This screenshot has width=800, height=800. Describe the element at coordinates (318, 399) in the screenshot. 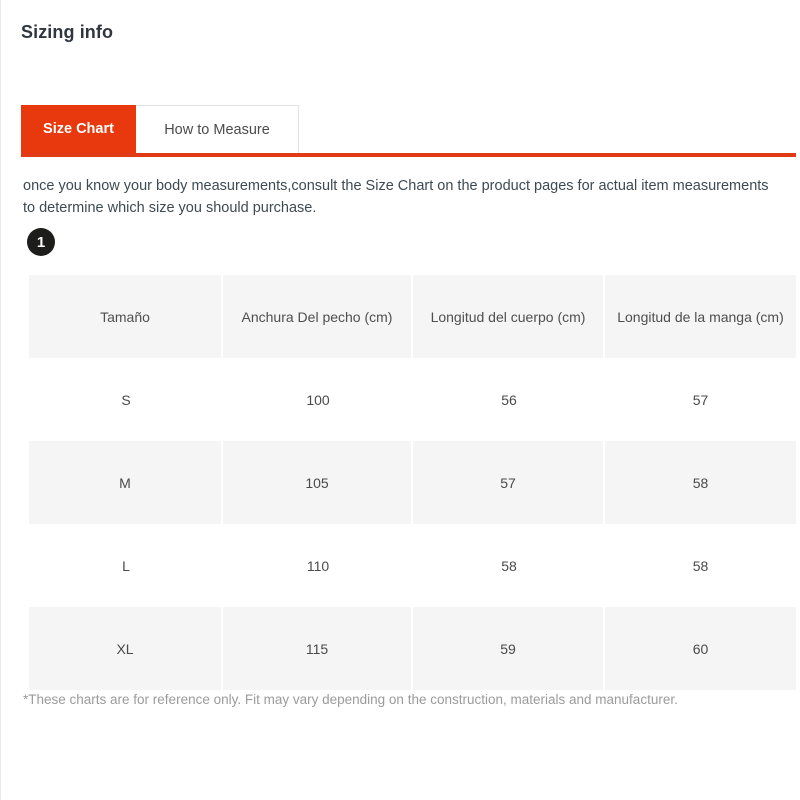

I see `cell-chest-width: 100` at that location.